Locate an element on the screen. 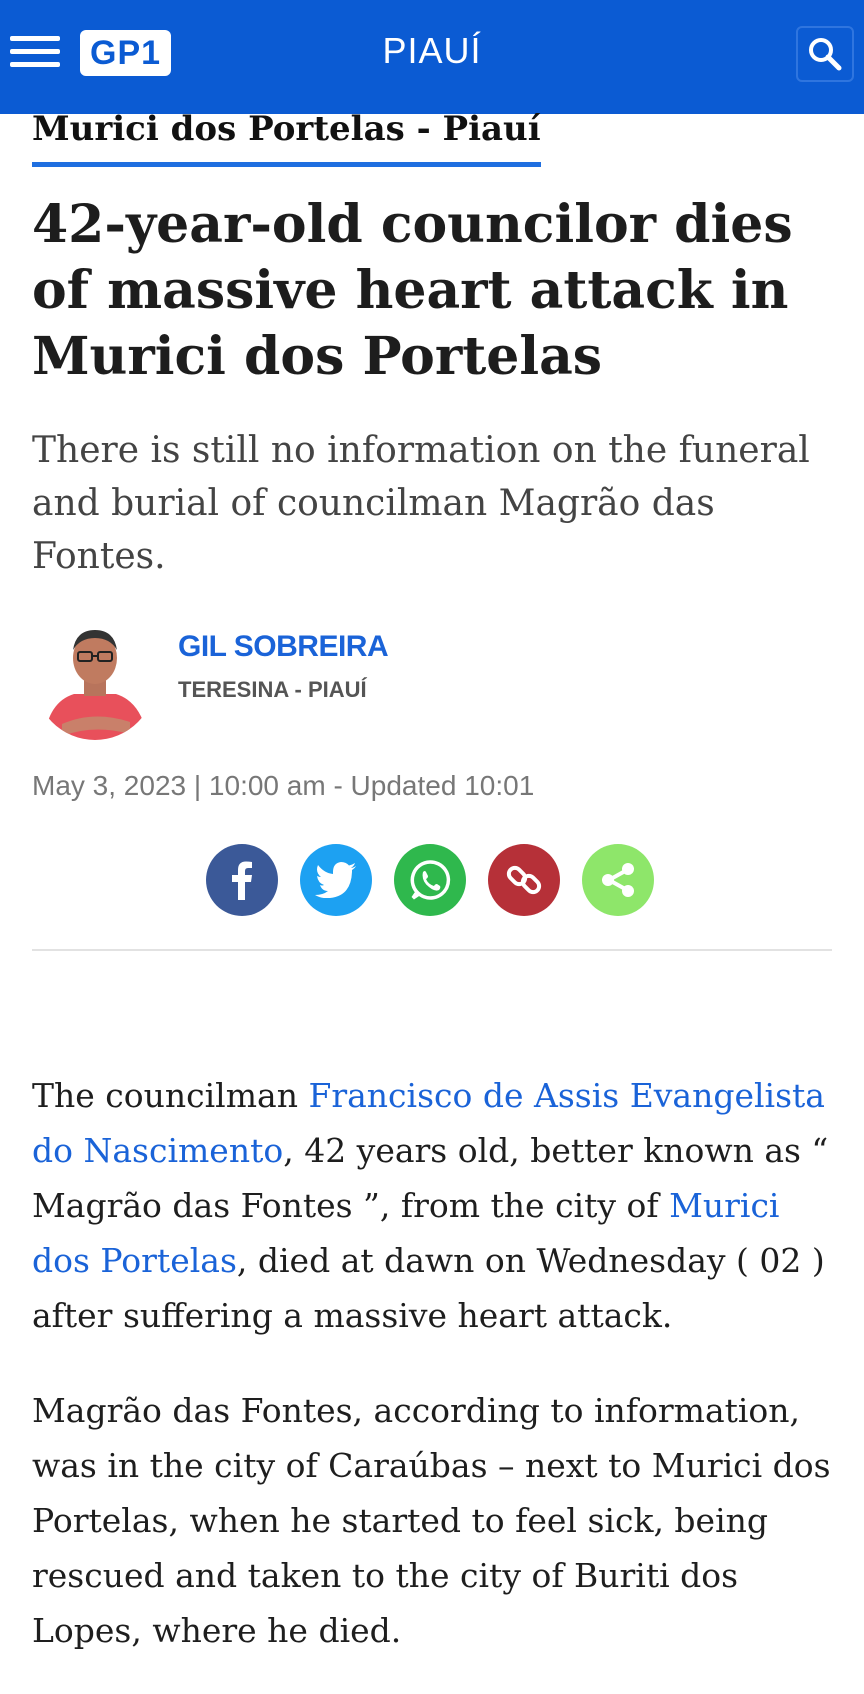  share-more-button is located at coordinates (618, 880).